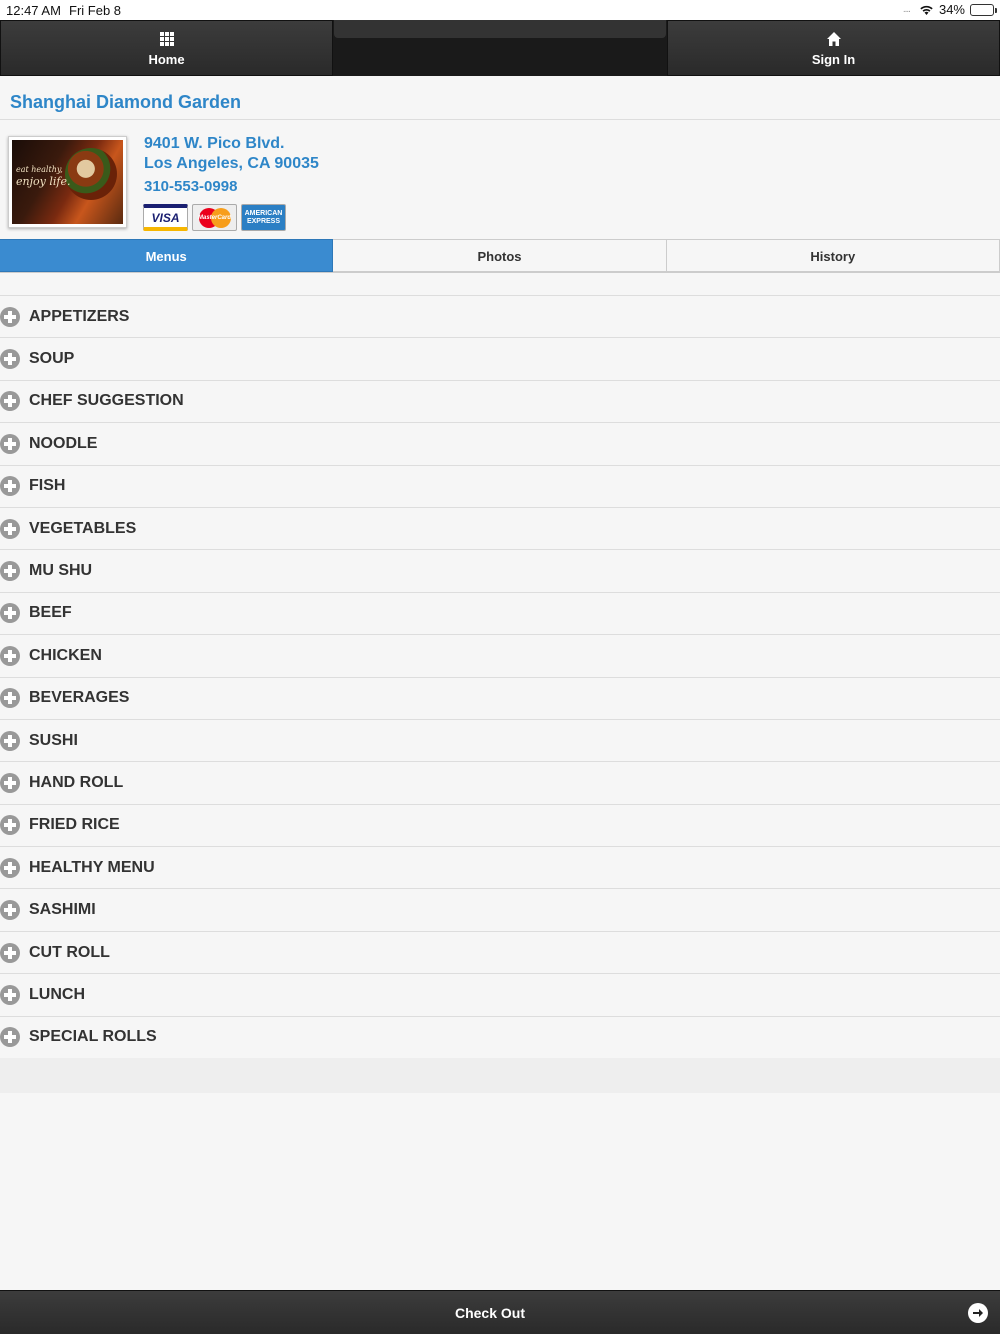 The width and height of the screenshot is (1000, 1334). Describe the element at coordinates (53, 740) in the screenshot. I see `menu-category-label: SUSHI` at that location.